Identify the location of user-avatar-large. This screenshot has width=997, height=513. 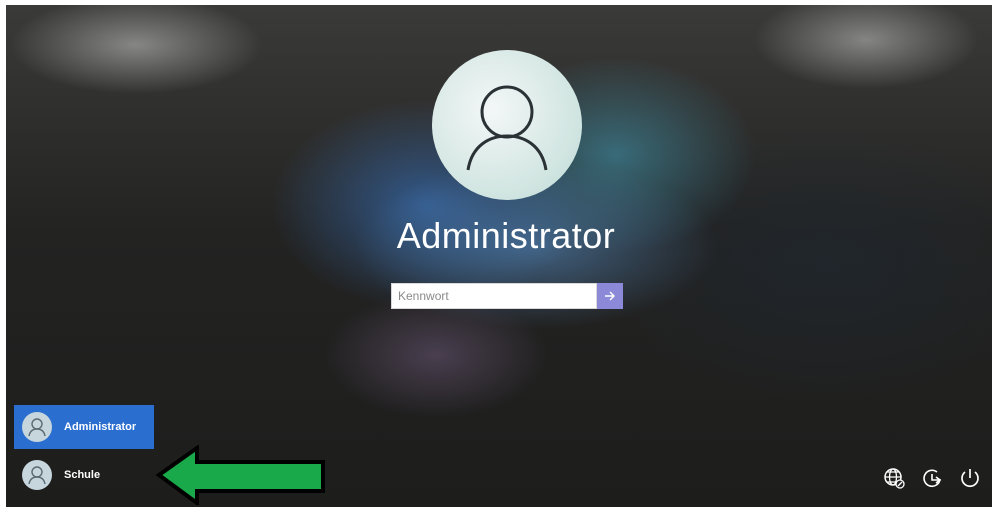
(507, 125).